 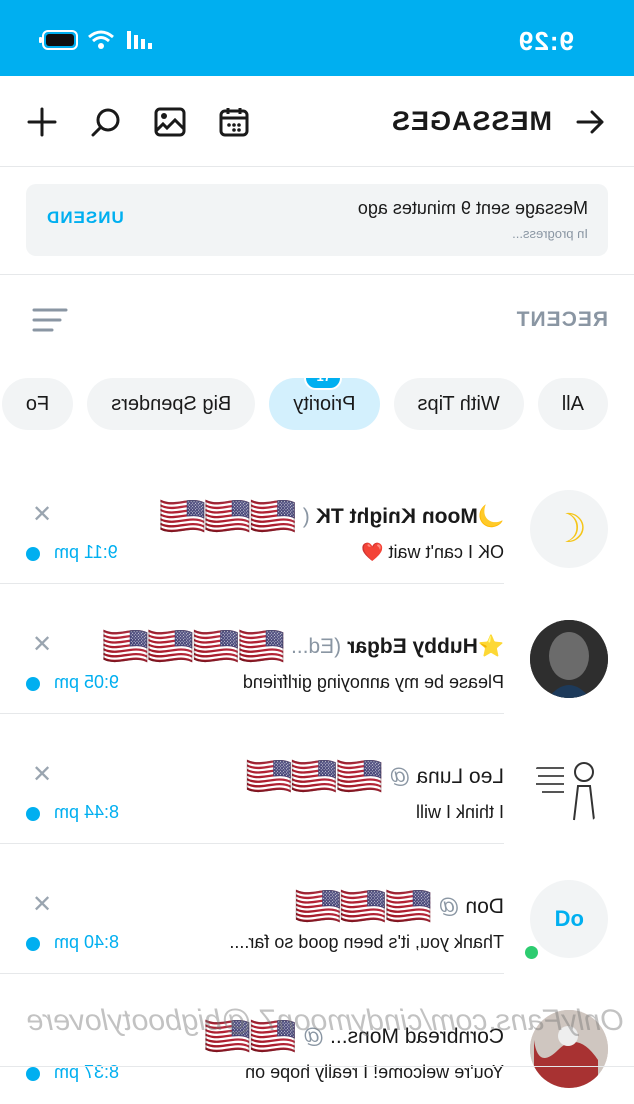 I want to click on avatar-photo-icon, so click(x=569, y=659).